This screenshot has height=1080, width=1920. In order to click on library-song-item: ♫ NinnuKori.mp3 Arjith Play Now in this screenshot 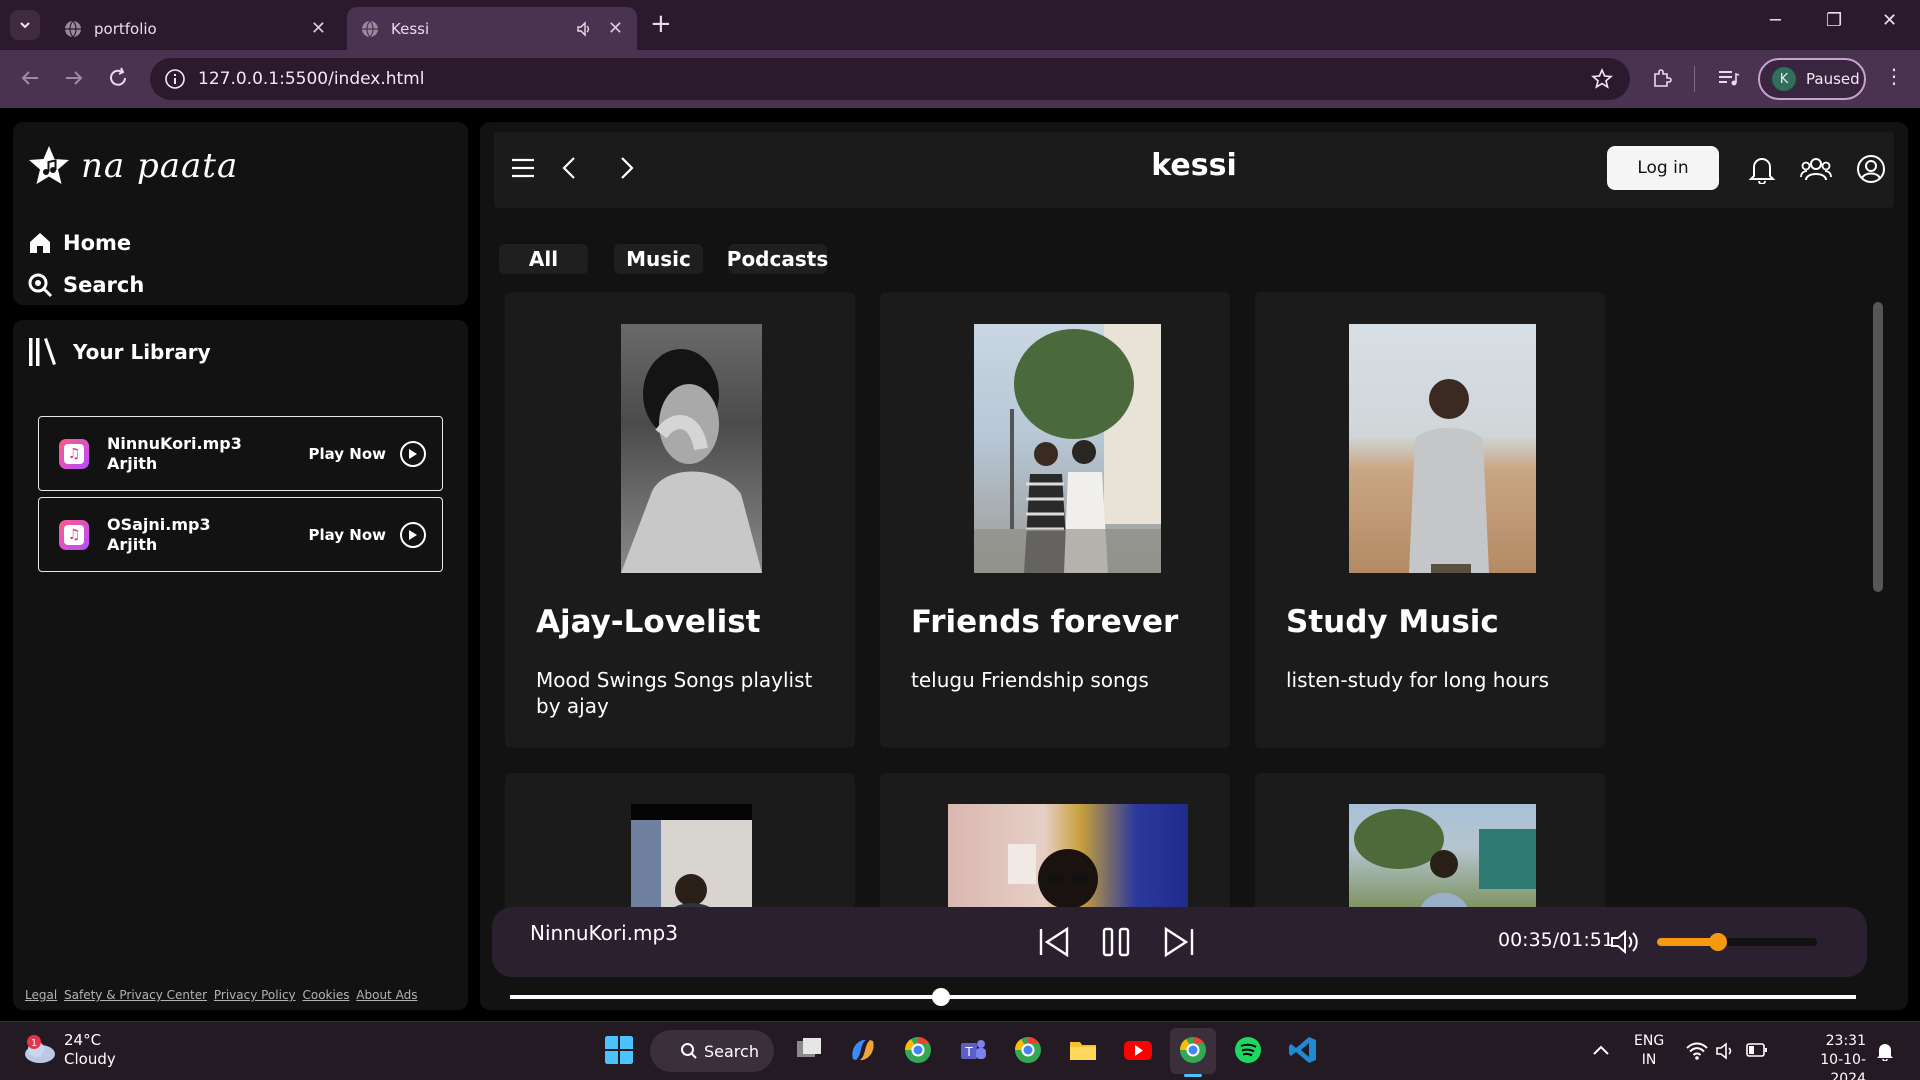, I will do `click(240, 453)`.